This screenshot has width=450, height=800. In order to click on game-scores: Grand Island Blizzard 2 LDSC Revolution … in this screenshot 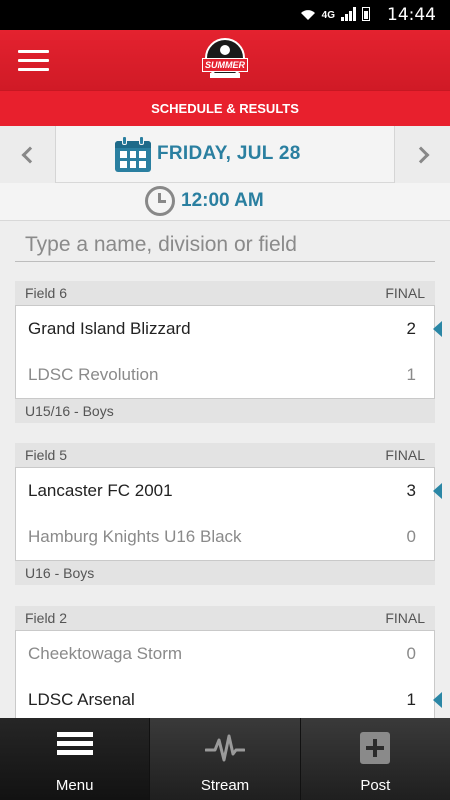, I will do `click(228, 352)`.